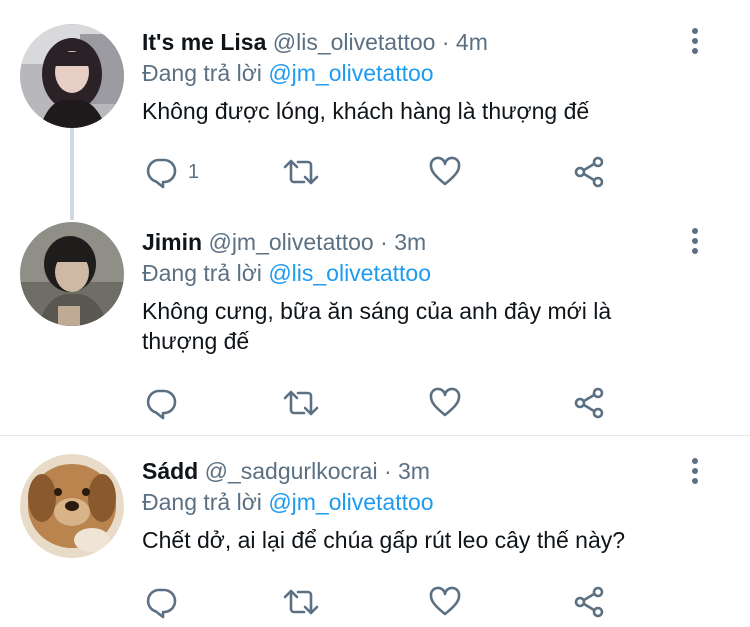 The width and height of the screenshot is (750, 627). I want to click on action-bar: 1, so click(377, 172).